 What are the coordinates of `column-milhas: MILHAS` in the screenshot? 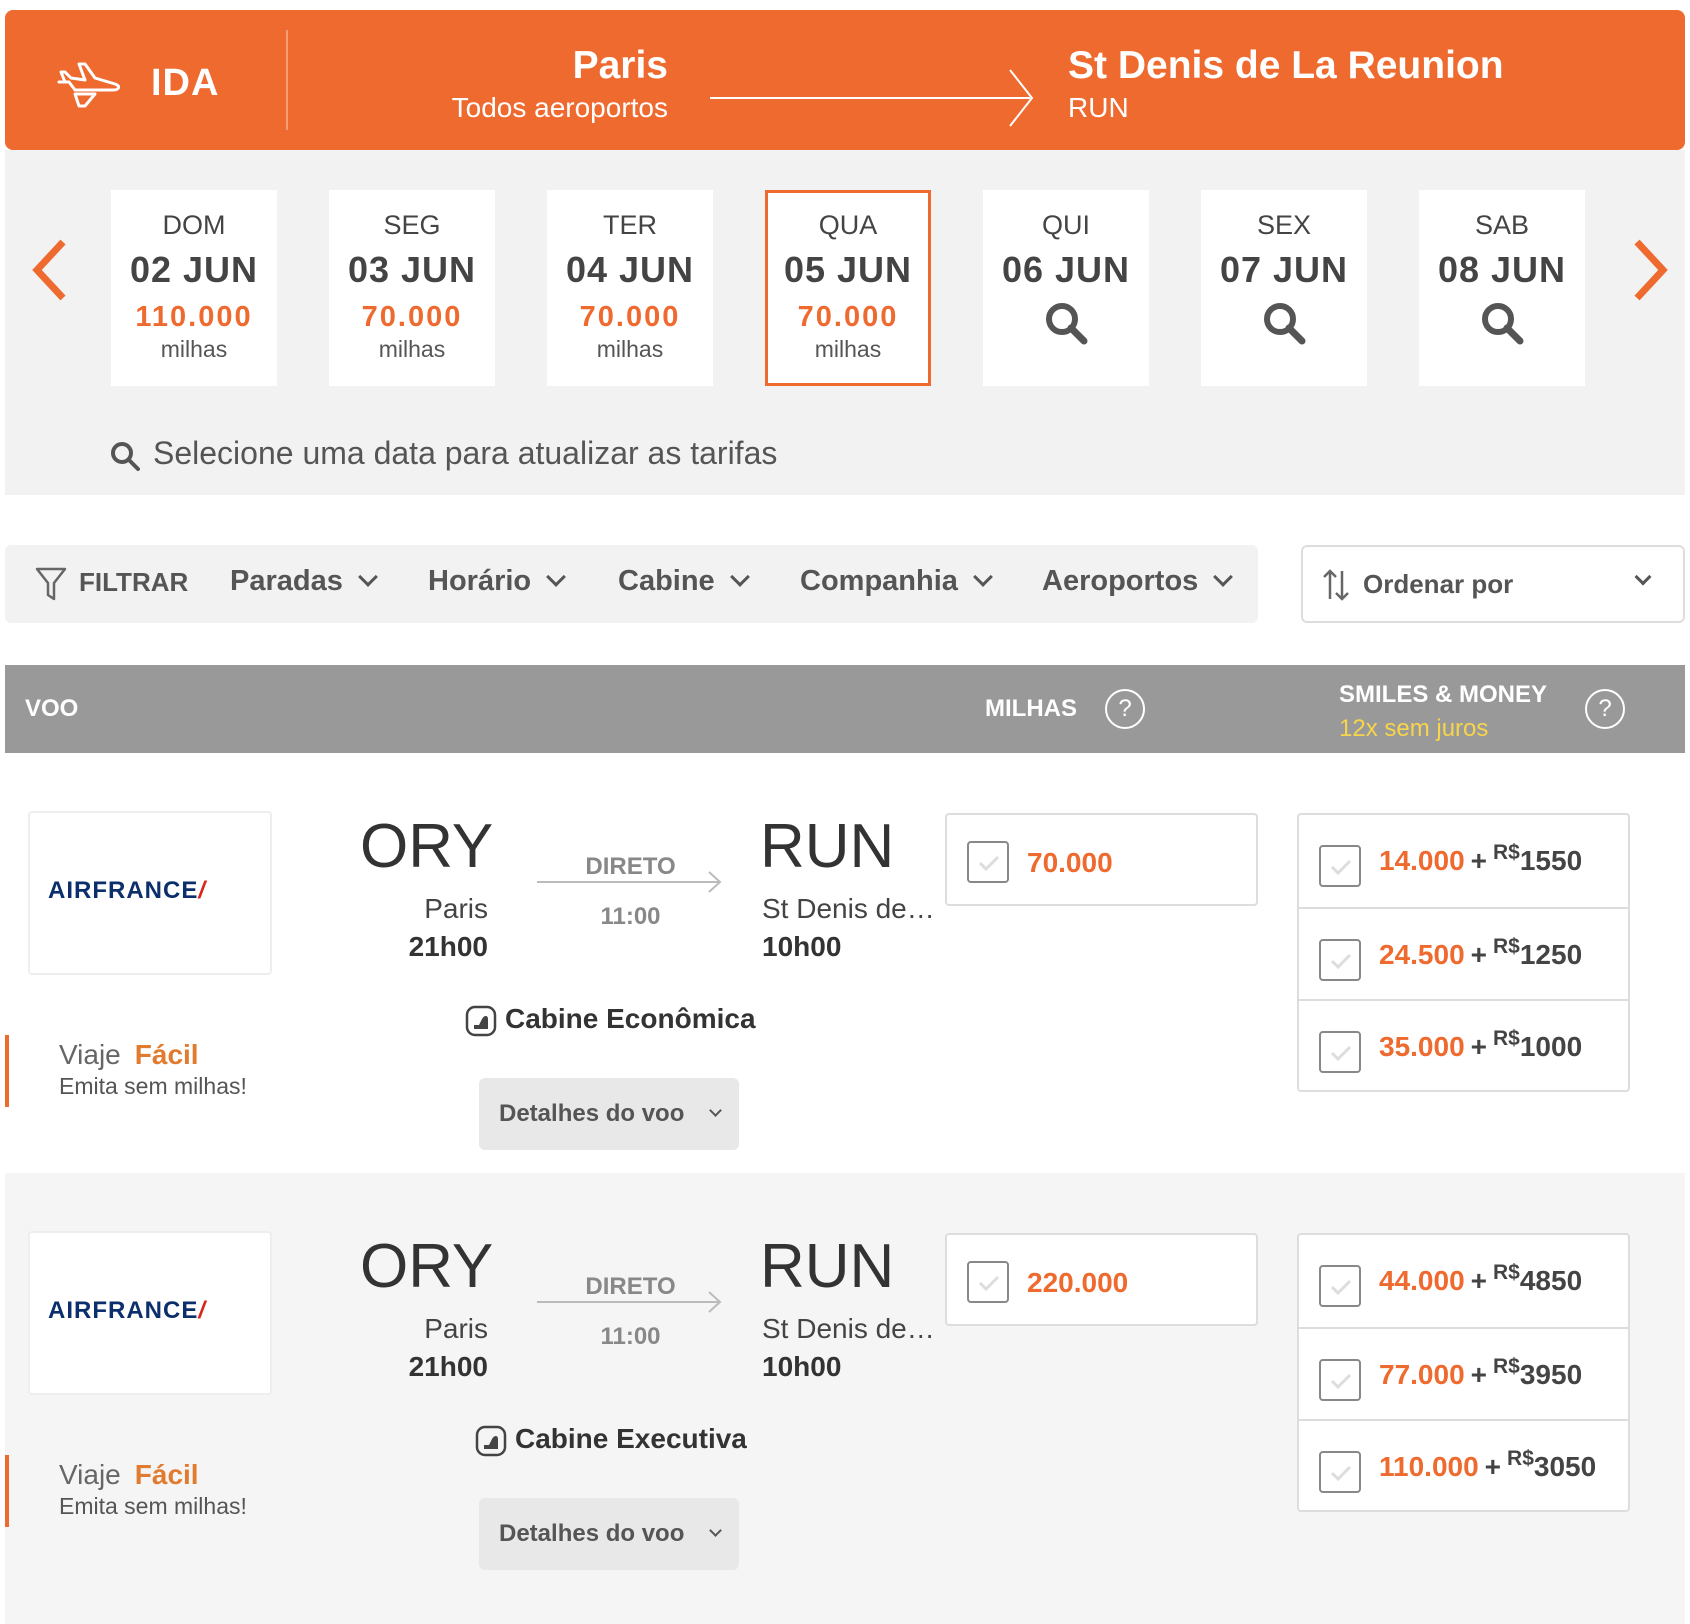 It's located at (1031, 708).